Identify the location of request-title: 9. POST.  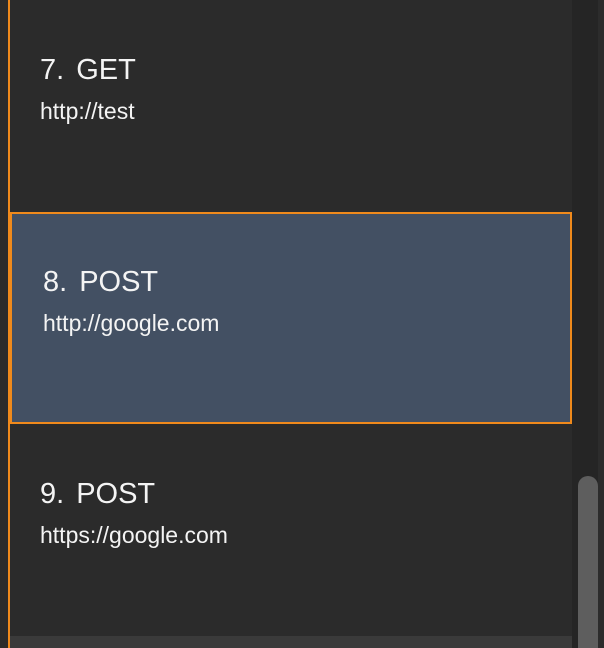
(97, 494).